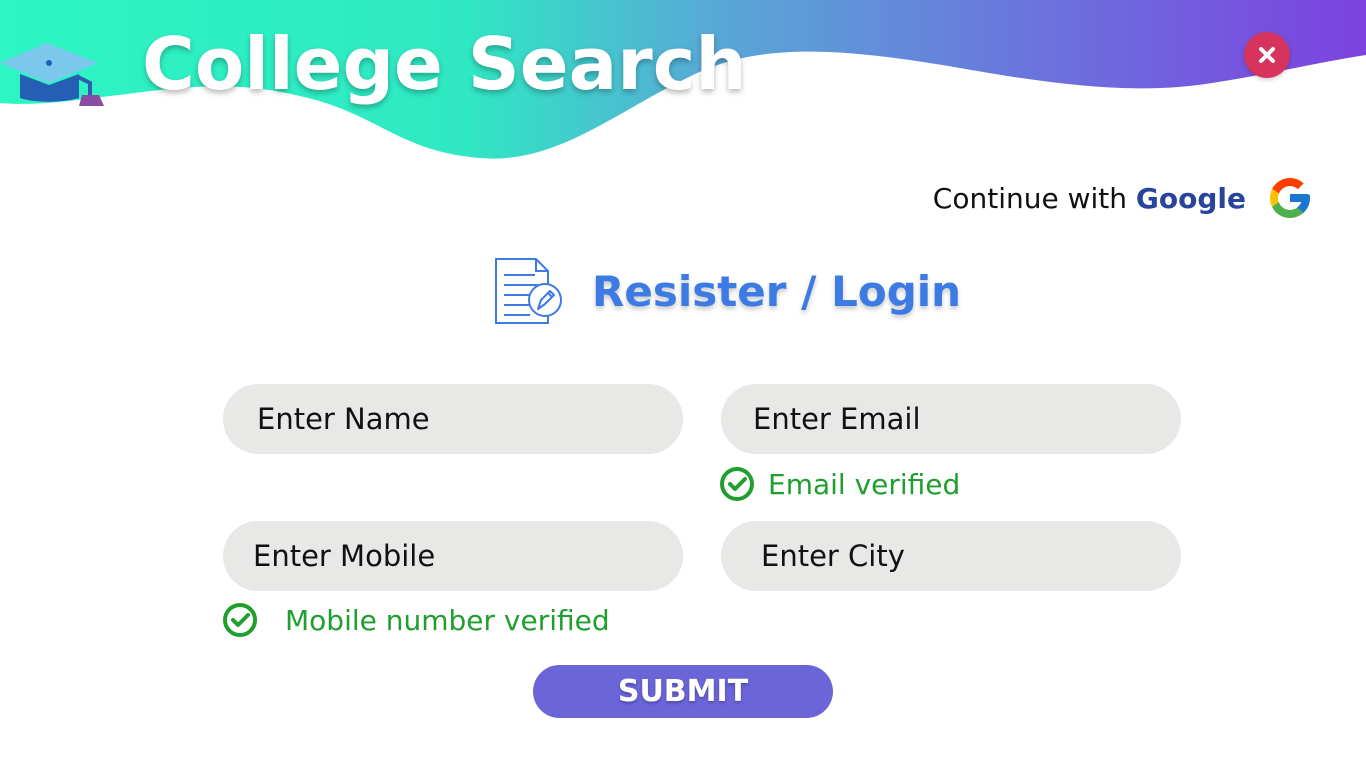  Describe the element at coordinates (683, 691) in the screenshot. I see `submit-button: SUBMIT` at that location.